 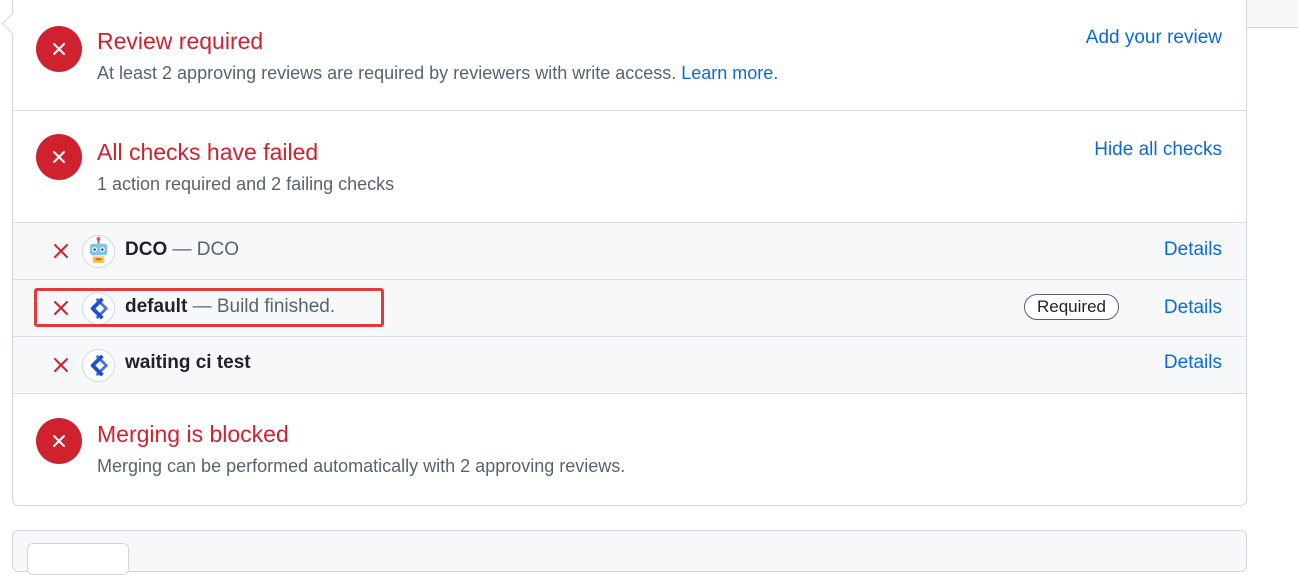 I want to click on merge-blocked-icon, so click(x=59, y=441).